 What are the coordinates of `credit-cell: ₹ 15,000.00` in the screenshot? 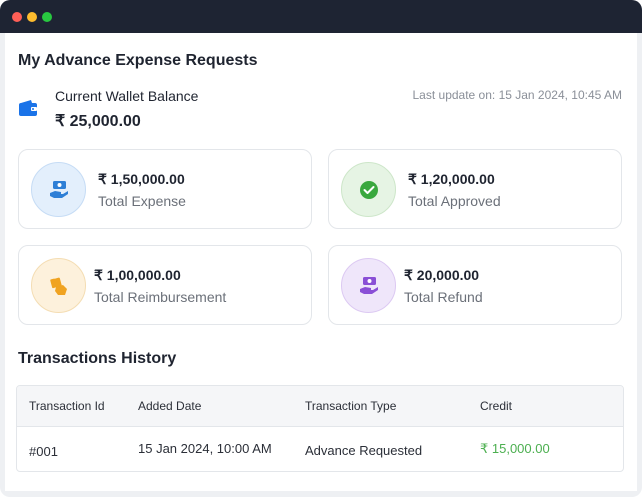 It's located at (515, 448).